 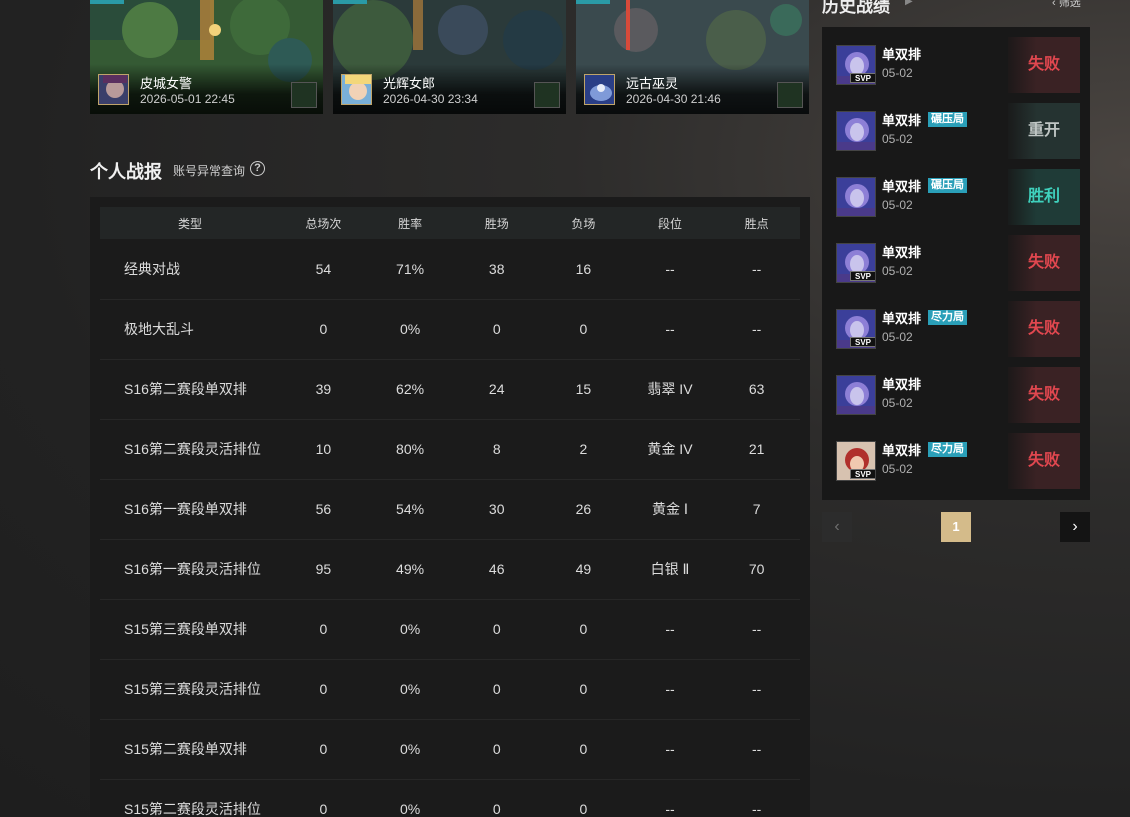 I want to click on row-type: S15第三赛段单双排, so click(x=190, y=629).